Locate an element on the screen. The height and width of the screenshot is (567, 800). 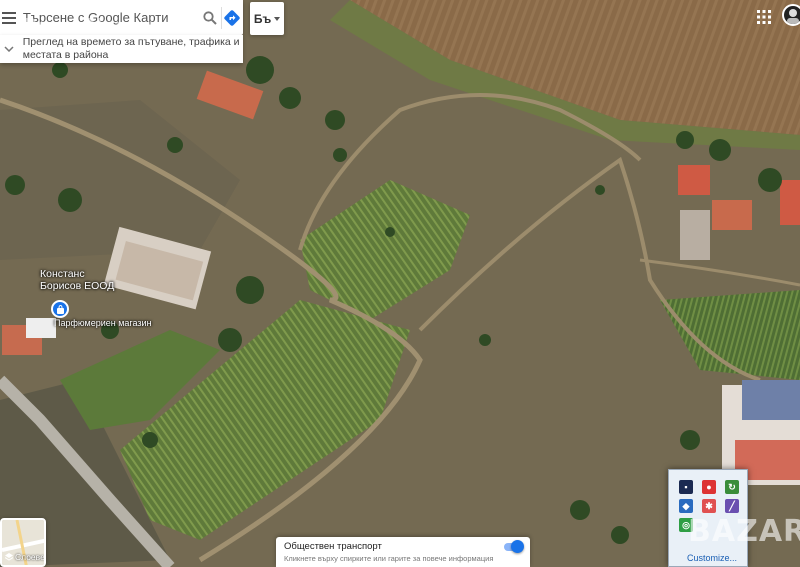
place-name-line2: Борисов ЕООД is located at coordinates (77, 286).